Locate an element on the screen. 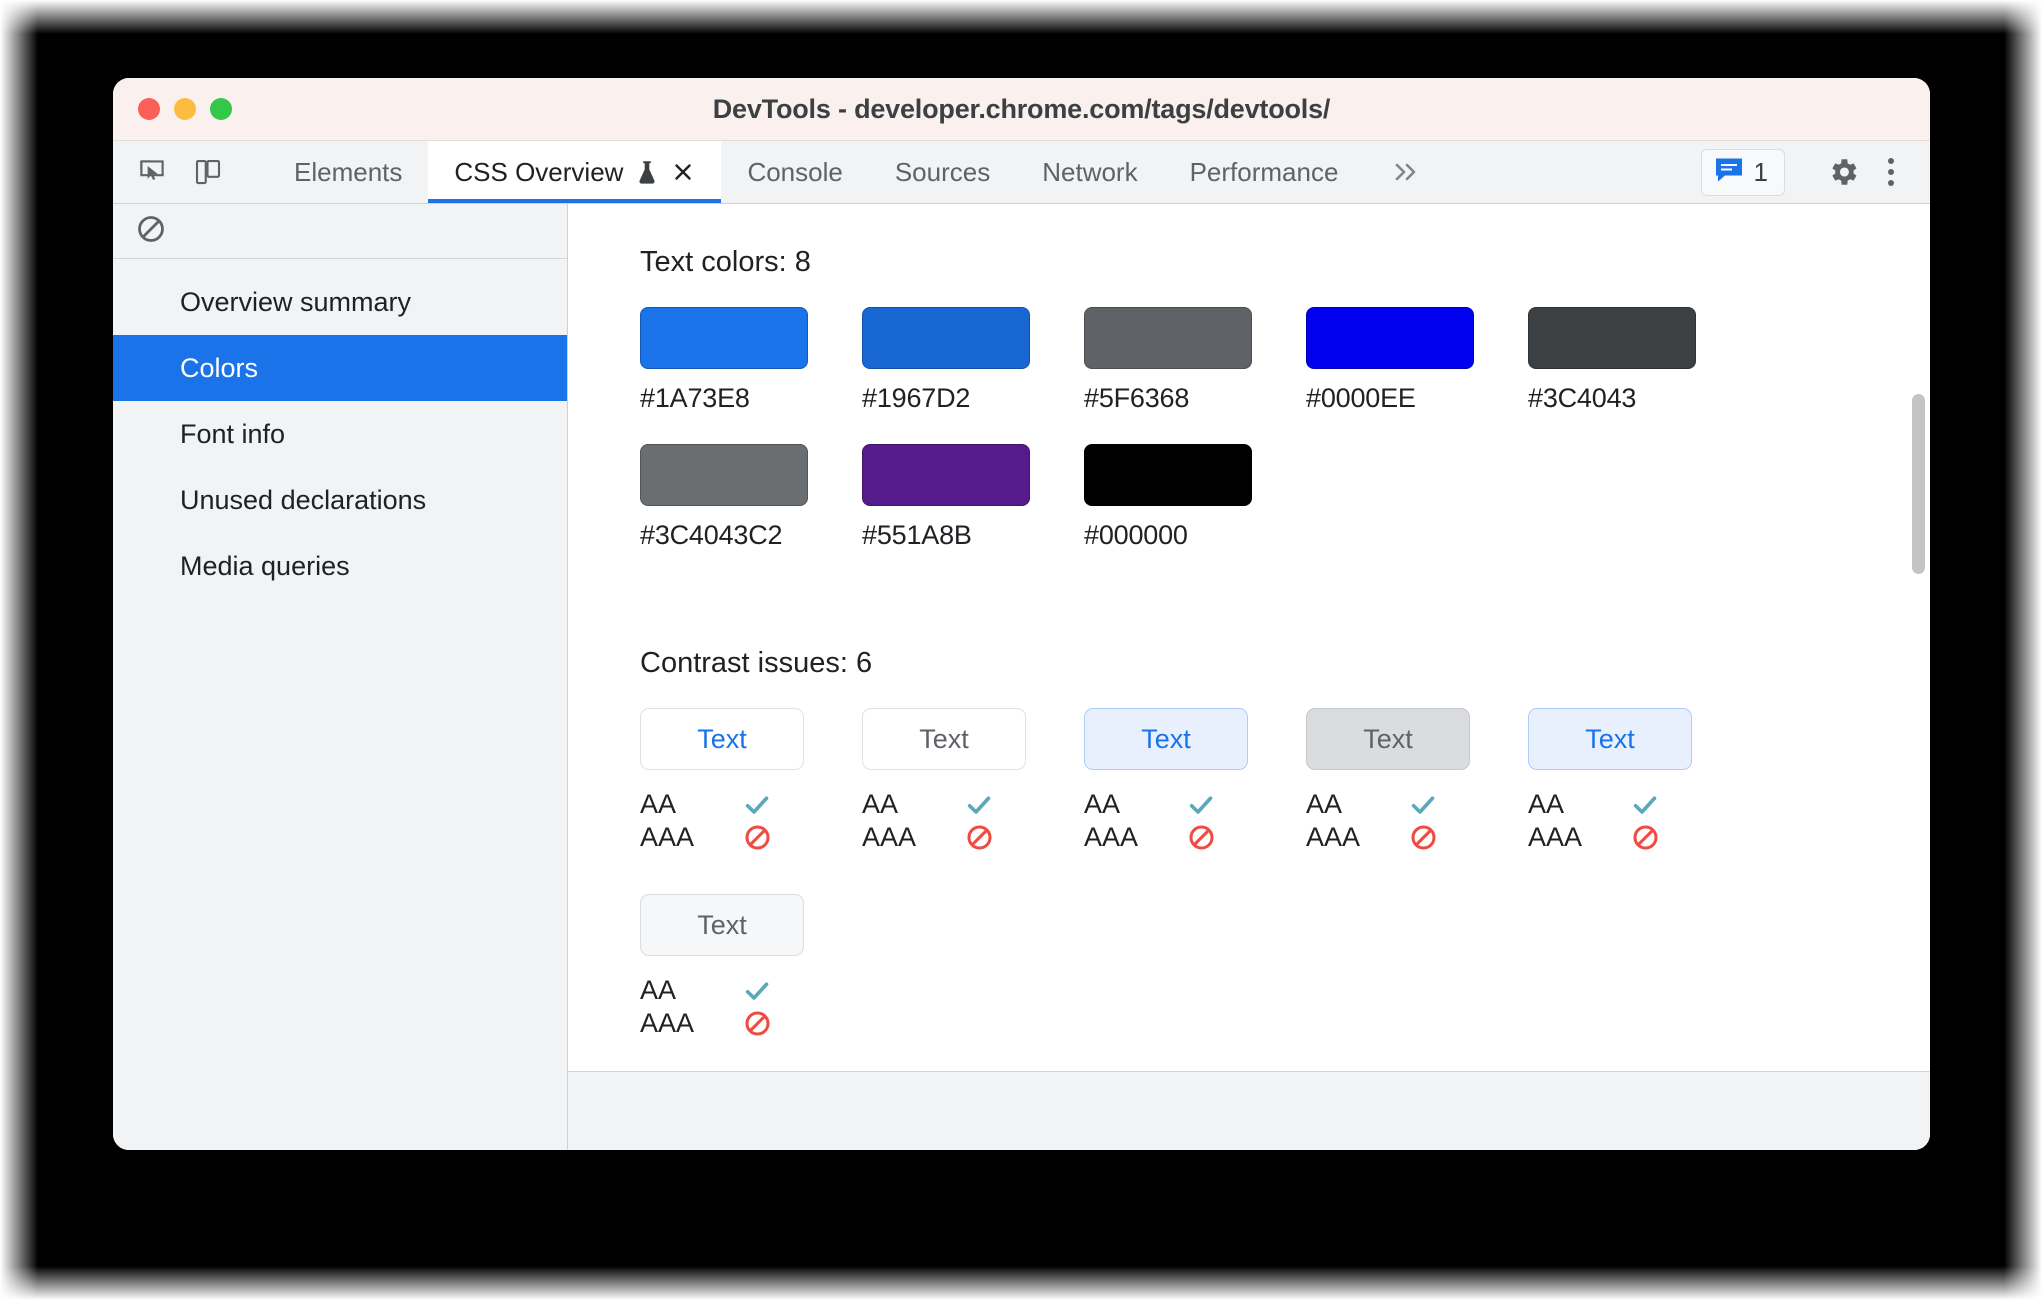  color-swatch-cell: #5F6368 is located at coordinates (1195, 360).